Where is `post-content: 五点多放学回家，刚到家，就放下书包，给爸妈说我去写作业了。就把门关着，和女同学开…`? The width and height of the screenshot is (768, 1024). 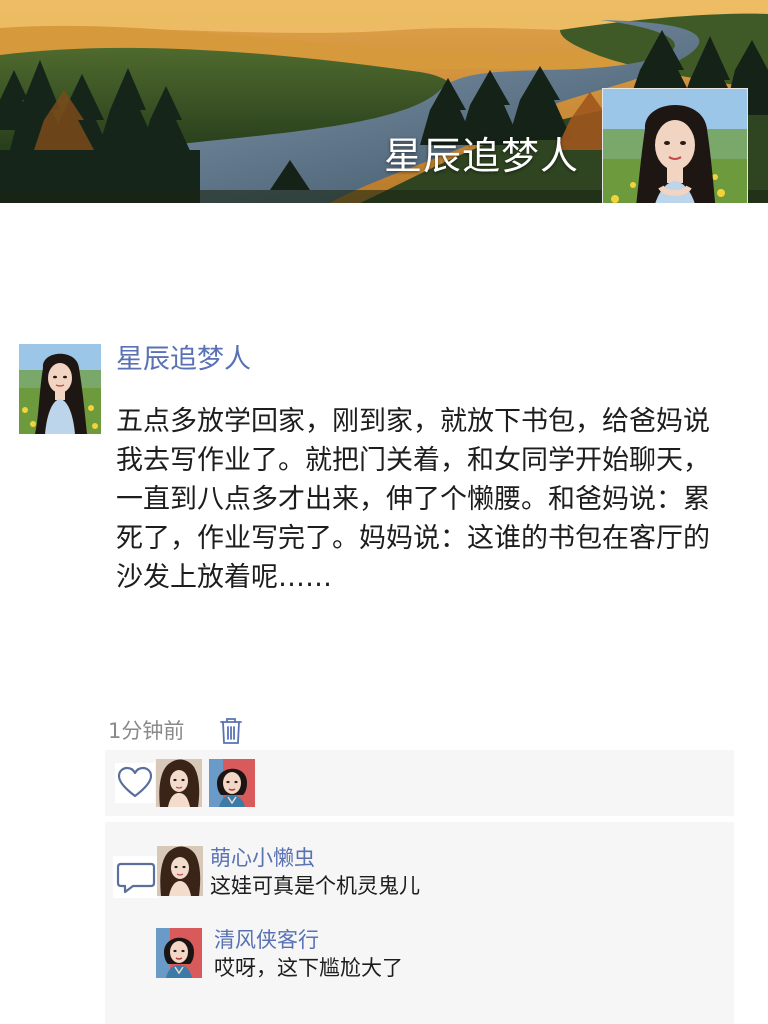 post-content: 五点多放学回家，刚到家，就放下书包，给爸妈说我去写作业了。就把门关着，和女同学开… is located at coordinates (413, 499).